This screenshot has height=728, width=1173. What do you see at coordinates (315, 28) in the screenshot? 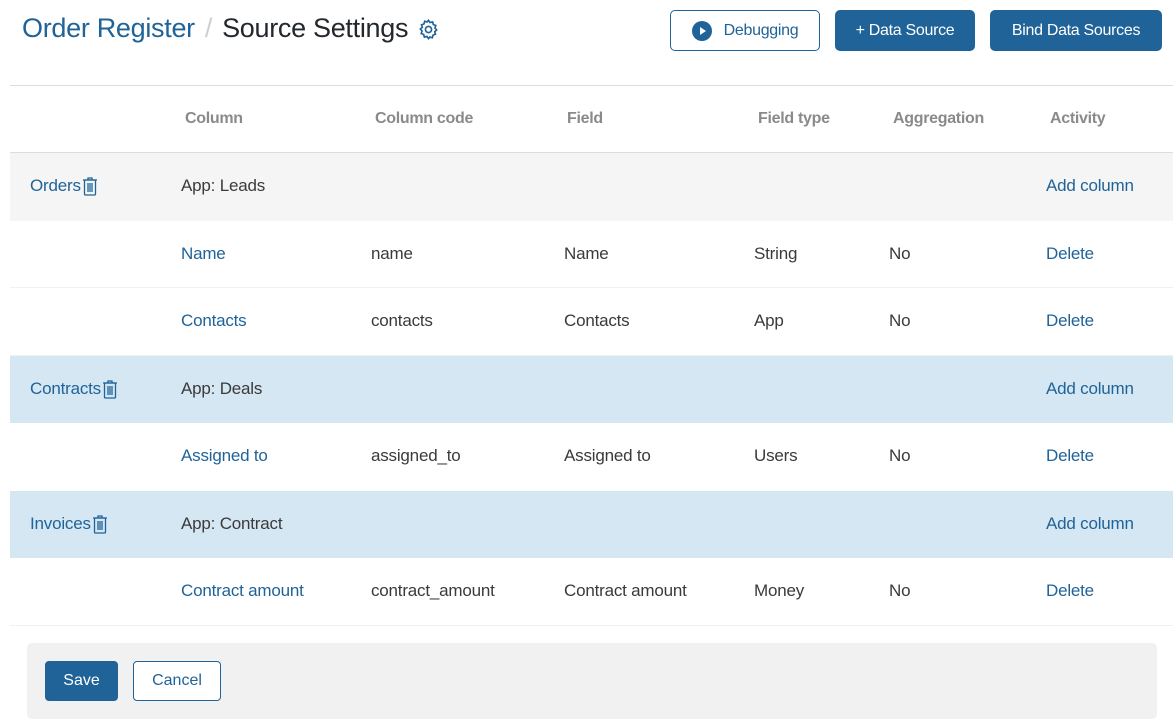
I see `page-title: Source Settings` at bounding box center [315, 28].